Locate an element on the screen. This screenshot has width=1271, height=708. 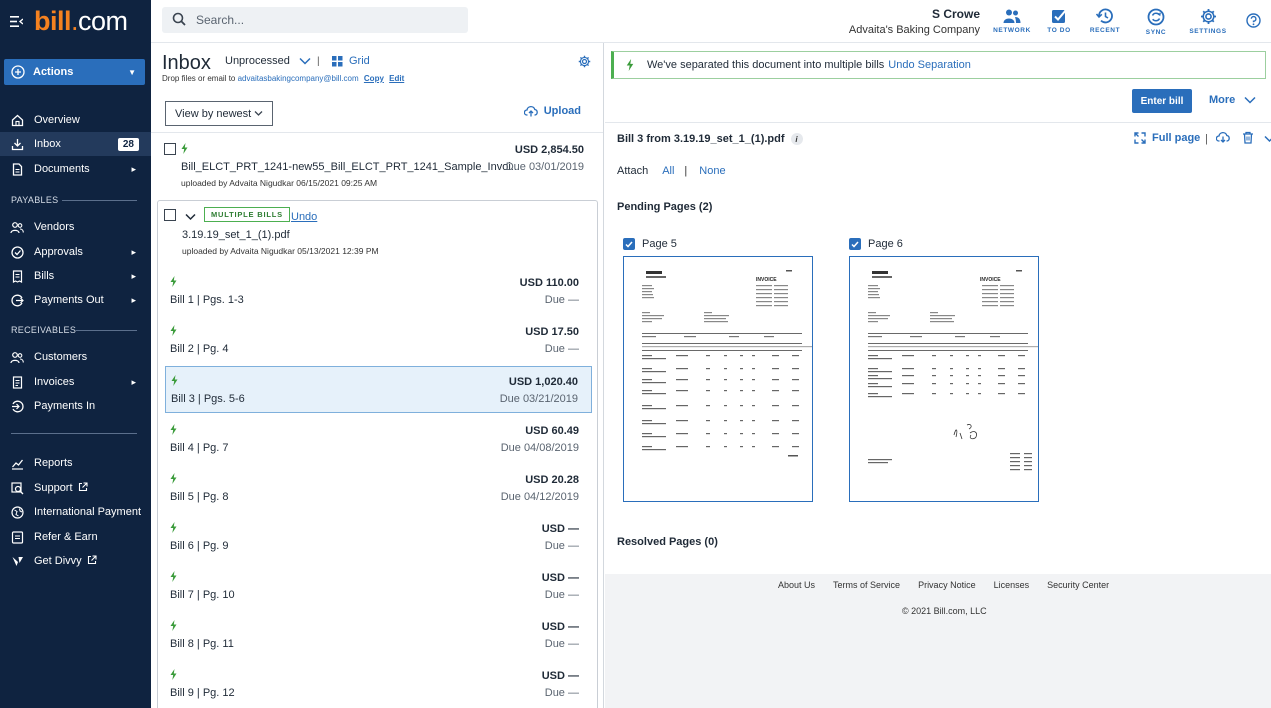
help-button is located at coordinates (1251, 20).